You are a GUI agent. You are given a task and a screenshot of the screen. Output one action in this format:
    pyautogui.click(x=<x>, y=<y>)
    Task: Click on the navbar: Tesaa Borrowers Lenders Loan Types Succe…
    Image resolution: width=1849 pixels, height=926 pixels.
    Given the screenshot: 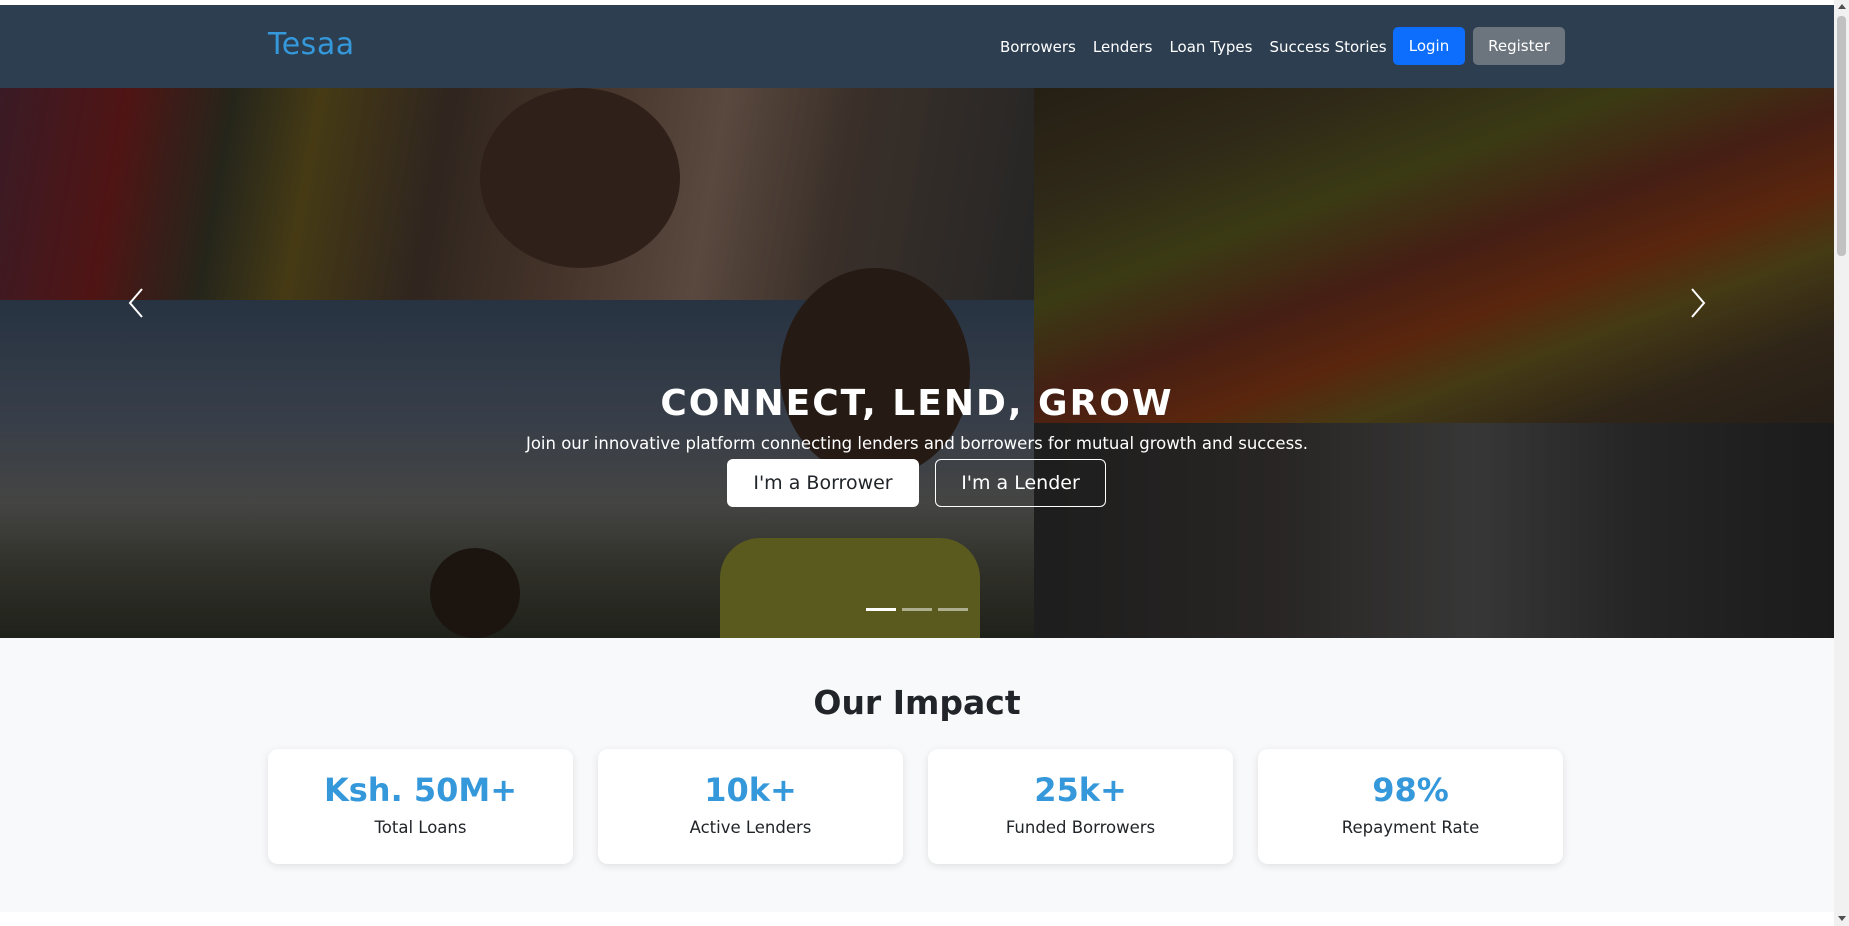 What is the action you would take?
    pyautogui.click(x=917, y=46)
    